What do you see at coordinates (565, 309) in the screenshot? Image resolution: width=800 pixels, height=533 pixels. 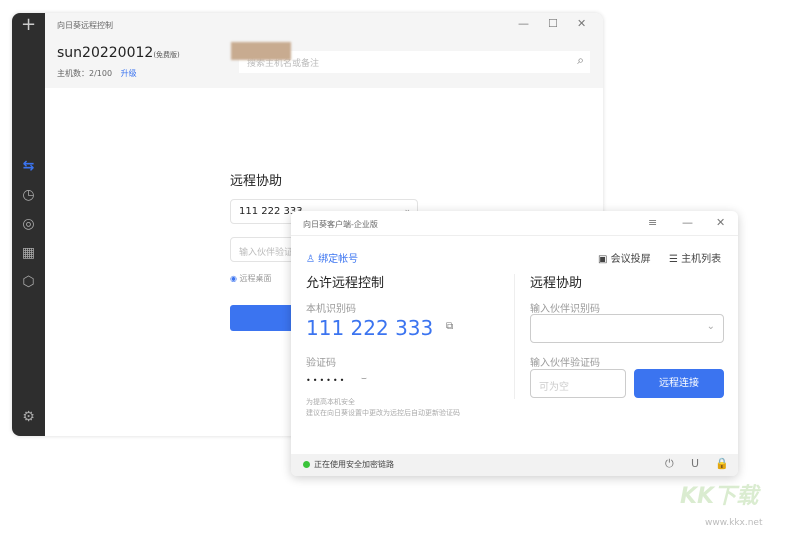 I see `partner-id-label: 输入伙伴识别码` at bounding box center [565, 309].